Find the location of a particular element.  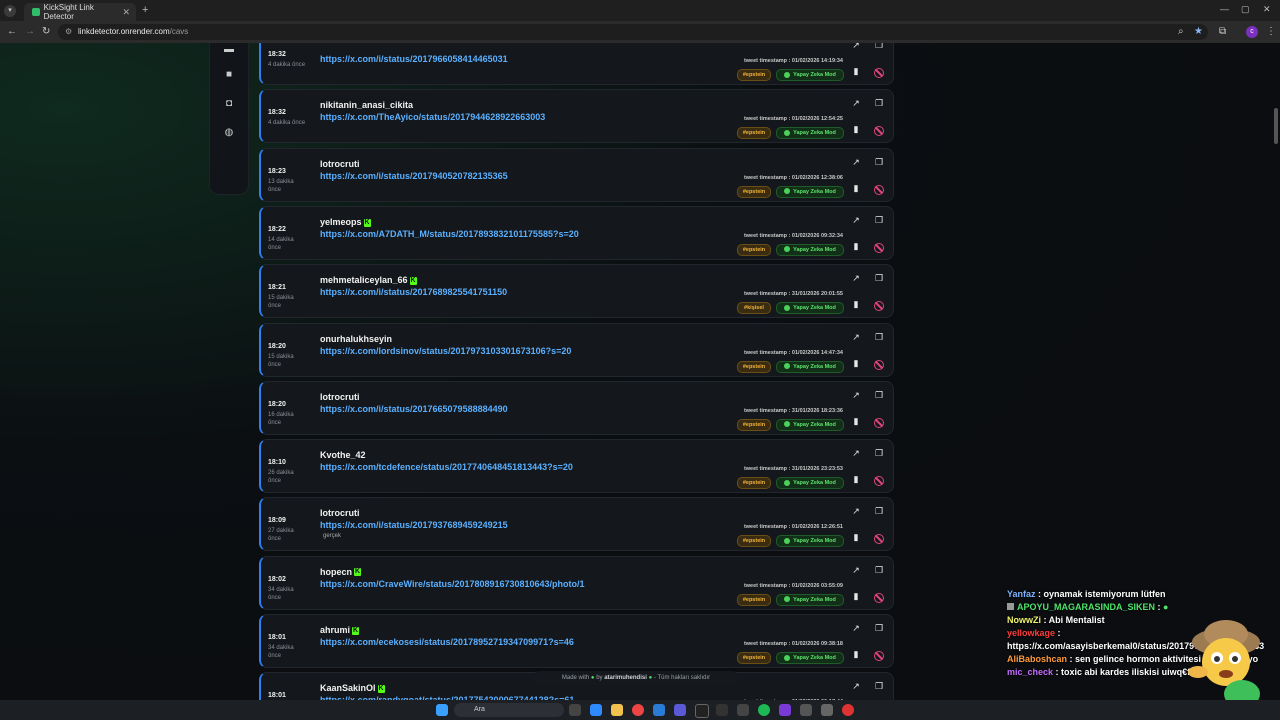

card-username: nikitanin_anasi_cikita is located at coordinates (366, 105).